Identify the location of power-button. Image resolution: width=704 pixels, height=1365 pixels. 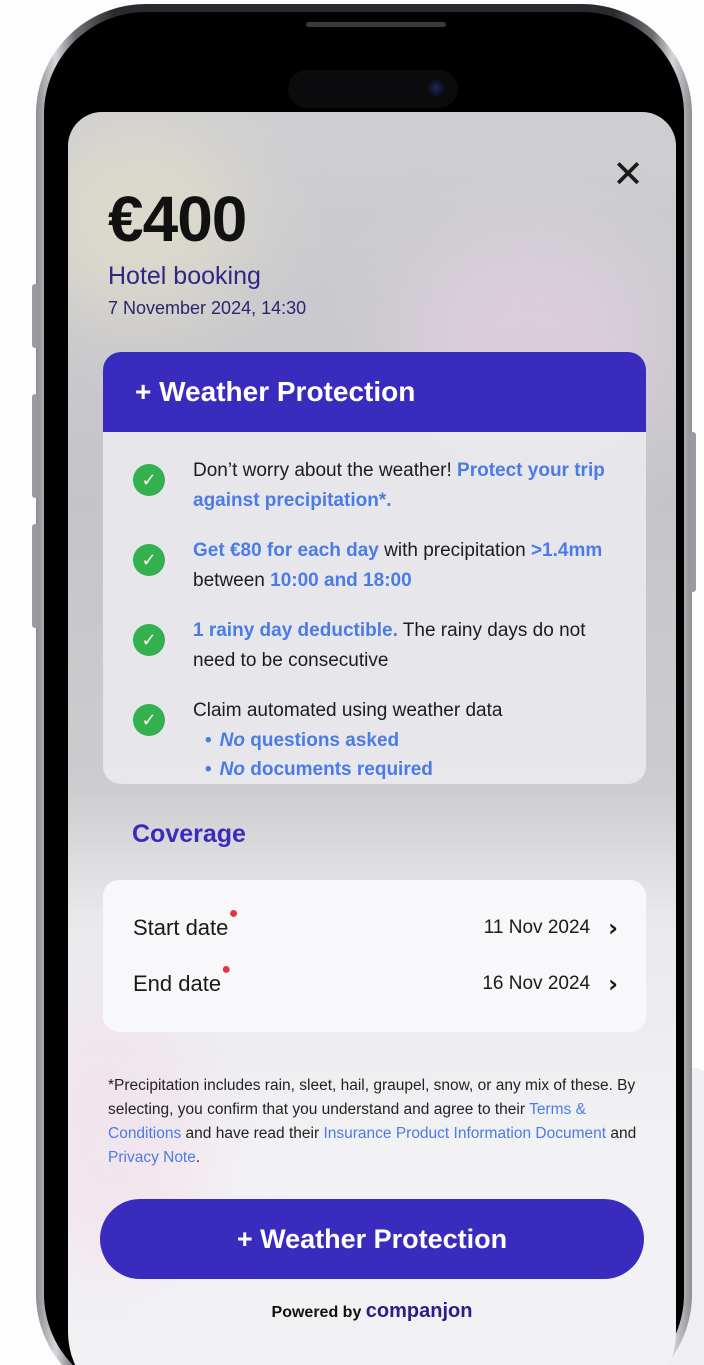
(693, 512).